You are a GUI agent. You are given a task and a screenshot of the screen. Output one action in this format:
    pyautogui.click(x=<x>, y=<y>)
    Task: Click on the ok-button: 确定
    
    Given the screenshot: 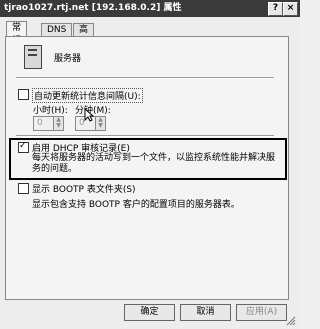 What is the action you would take?
    pyautogui.click(x=149, y=312)
    